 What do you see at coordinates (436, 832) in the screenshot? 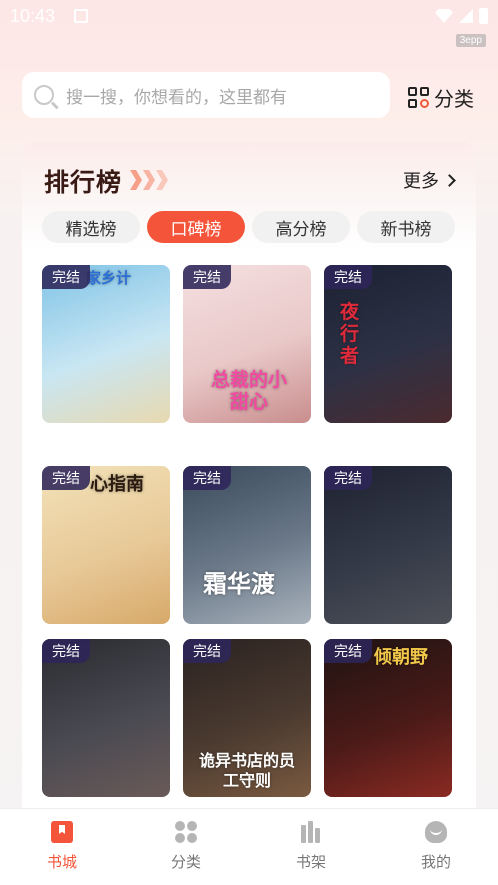
I see `user-icon` at bounding box center [436, 832].